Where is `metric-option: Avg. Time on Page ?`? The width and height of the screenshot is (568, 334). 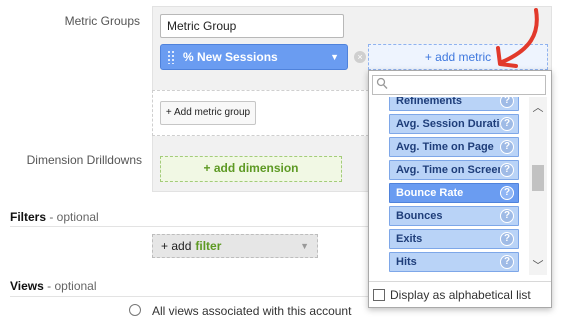 metric-option: Avg. Time on Page ? is located at coordinates (454, 147).